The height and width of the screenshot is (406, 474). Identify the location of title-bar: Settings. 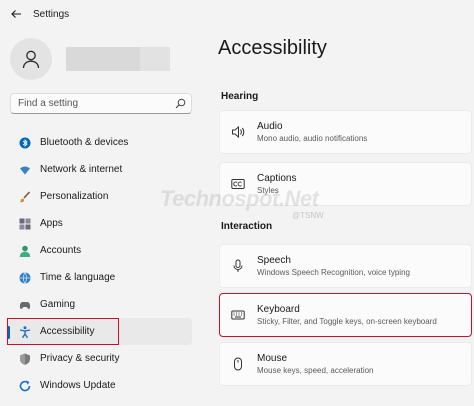
(237, 14).